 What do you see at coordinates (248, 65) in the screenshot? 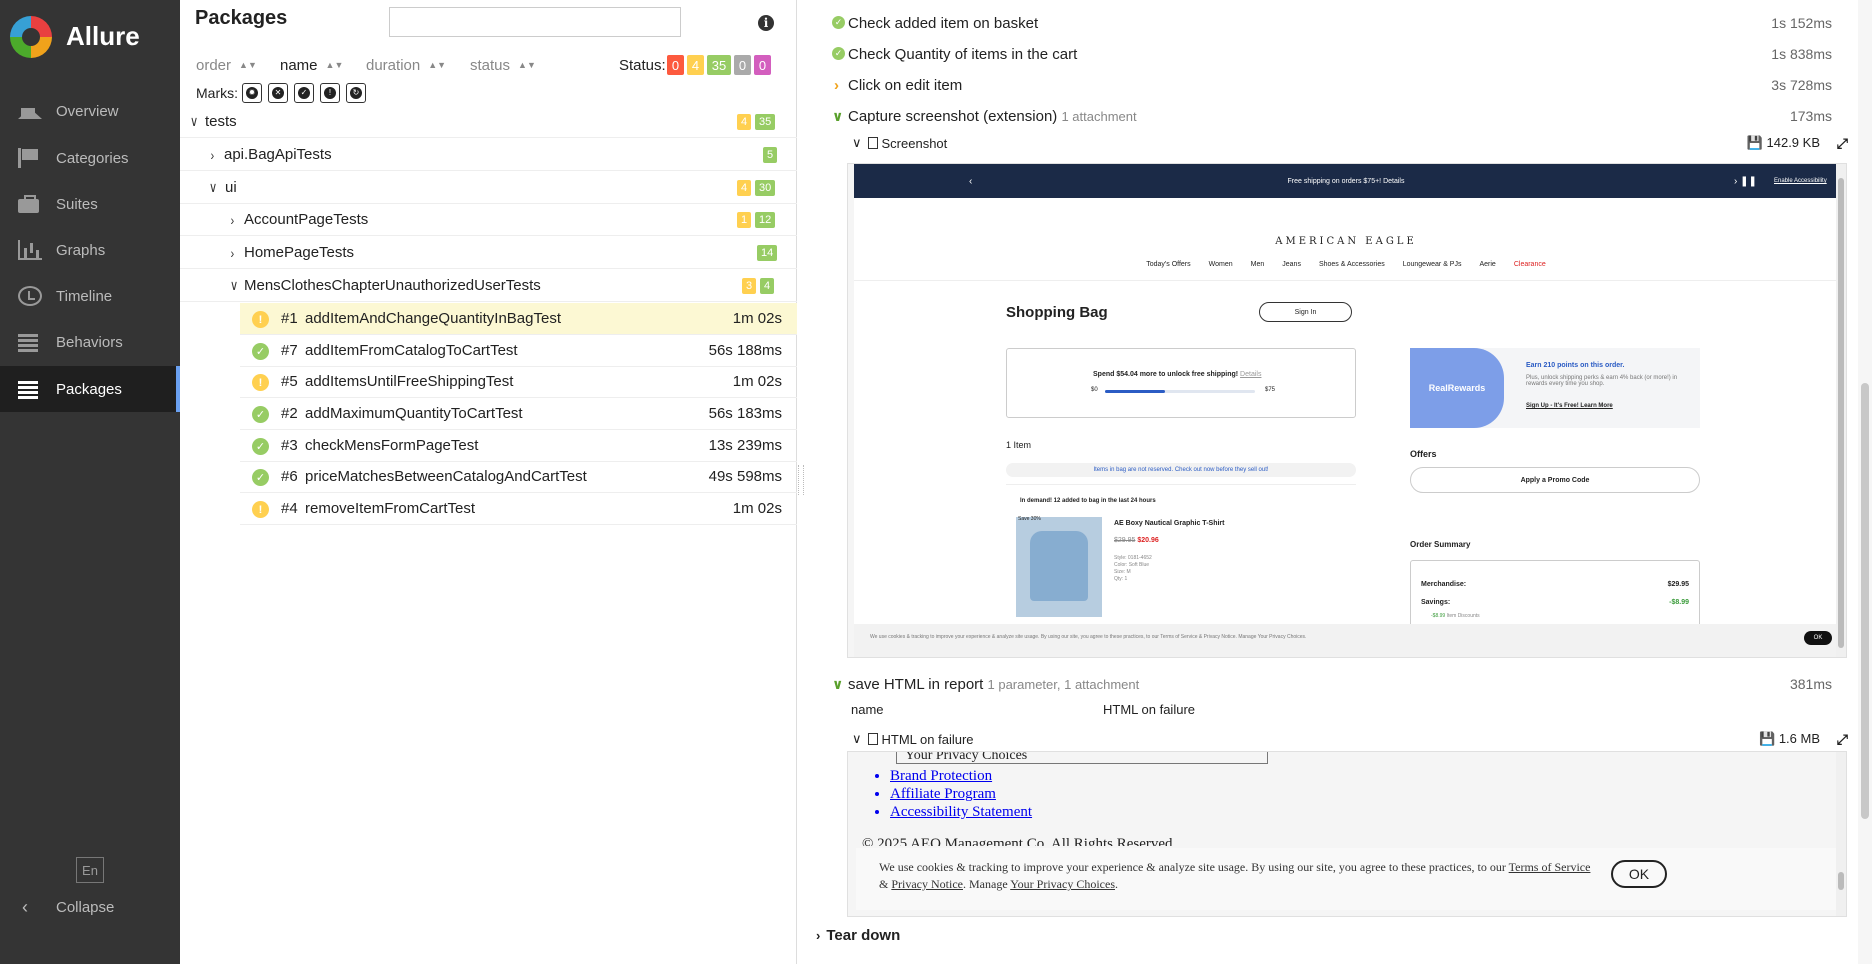
I see `sort-icon: ▲▼` at bounding box center [248, 65].